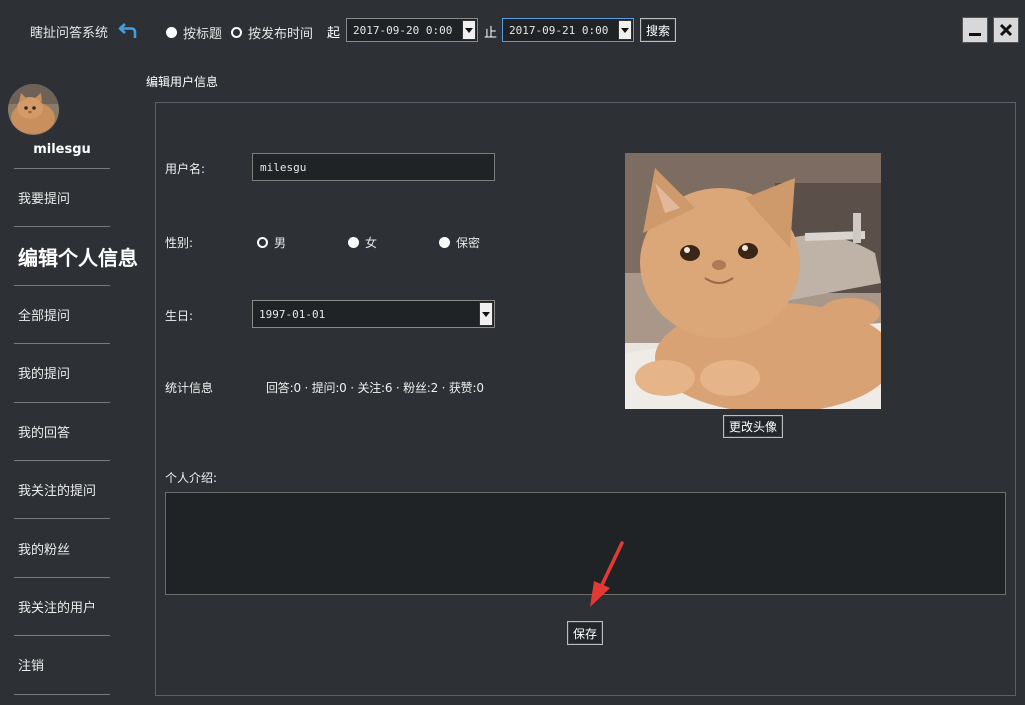 The height and width of the screenshot is (705, 1025). What do you see at coordinates (975, 30) in the screenshot?
I see `minimize-button` at bounding box center [975, 30].